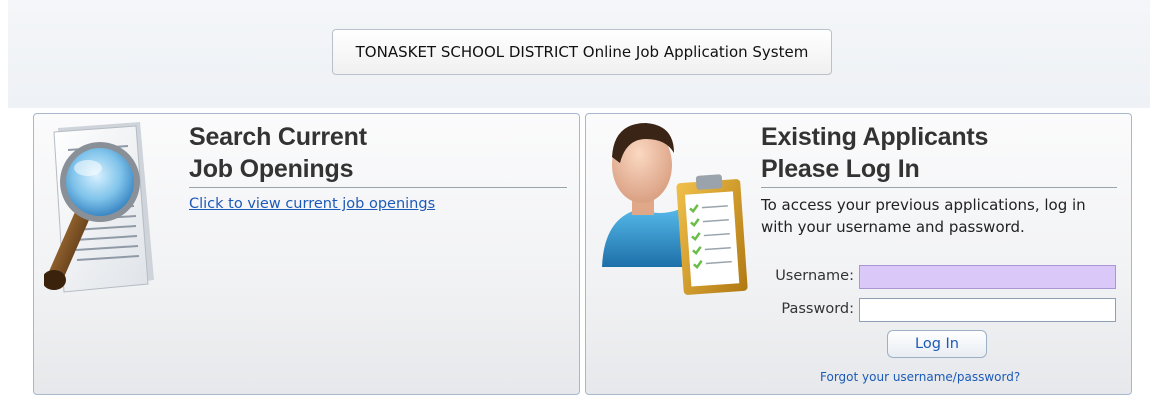  I want to click on login-heading-line1: Existing Applicants, so click(875, 137).